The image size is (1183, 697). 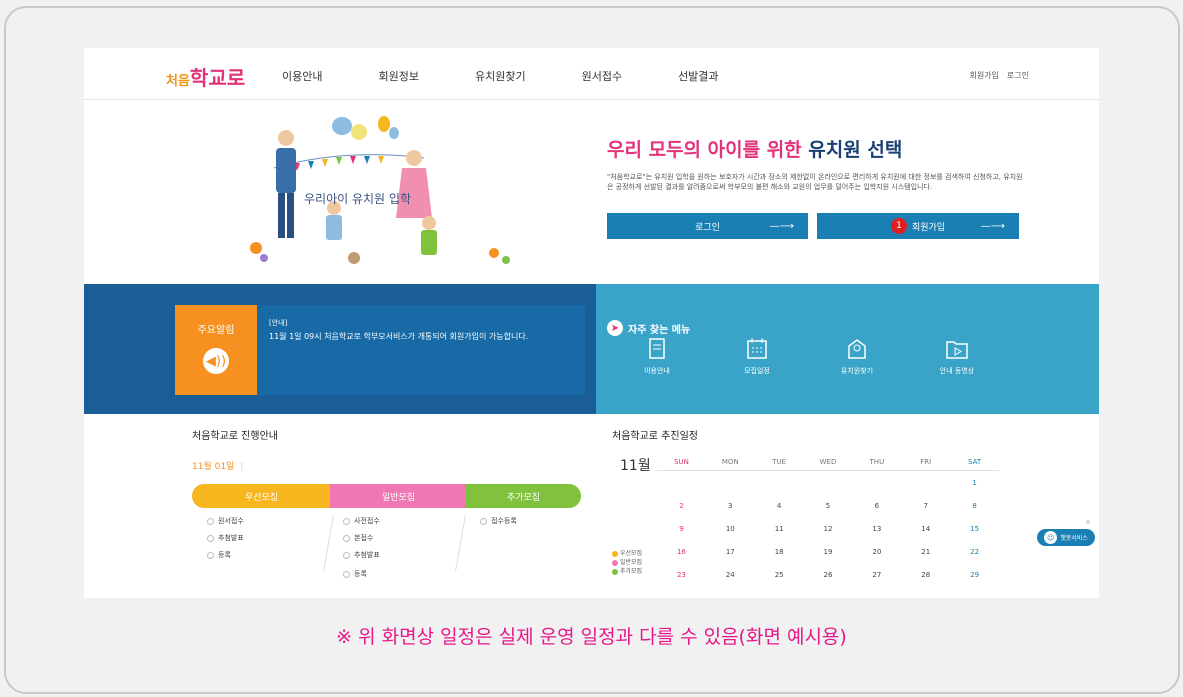 What do you see at coordinates (357, 199) in the screenshot?
I see `svg-text: 우리아이 유치원 입학` at bounding box center [357, 199].